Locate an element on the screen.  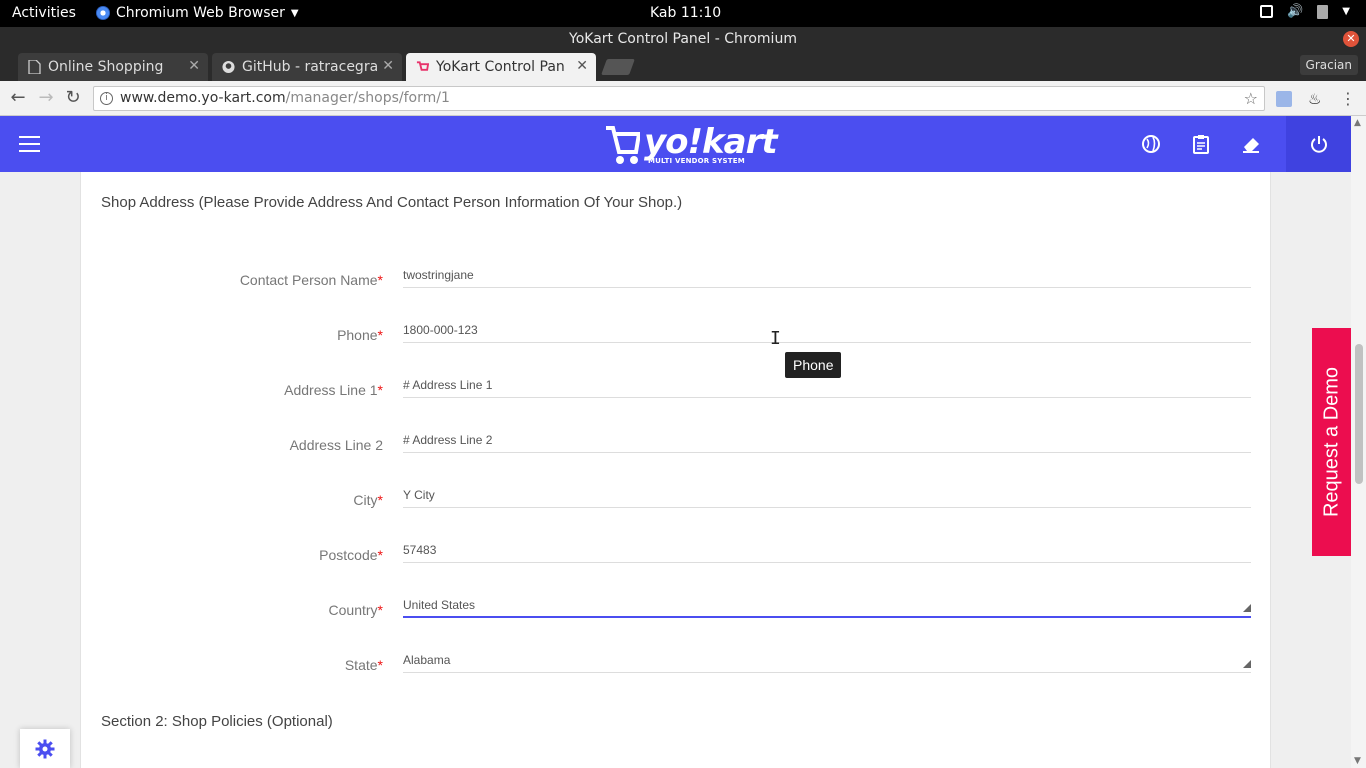
state-select-value: Alabama is located at coordinates (427, 660).